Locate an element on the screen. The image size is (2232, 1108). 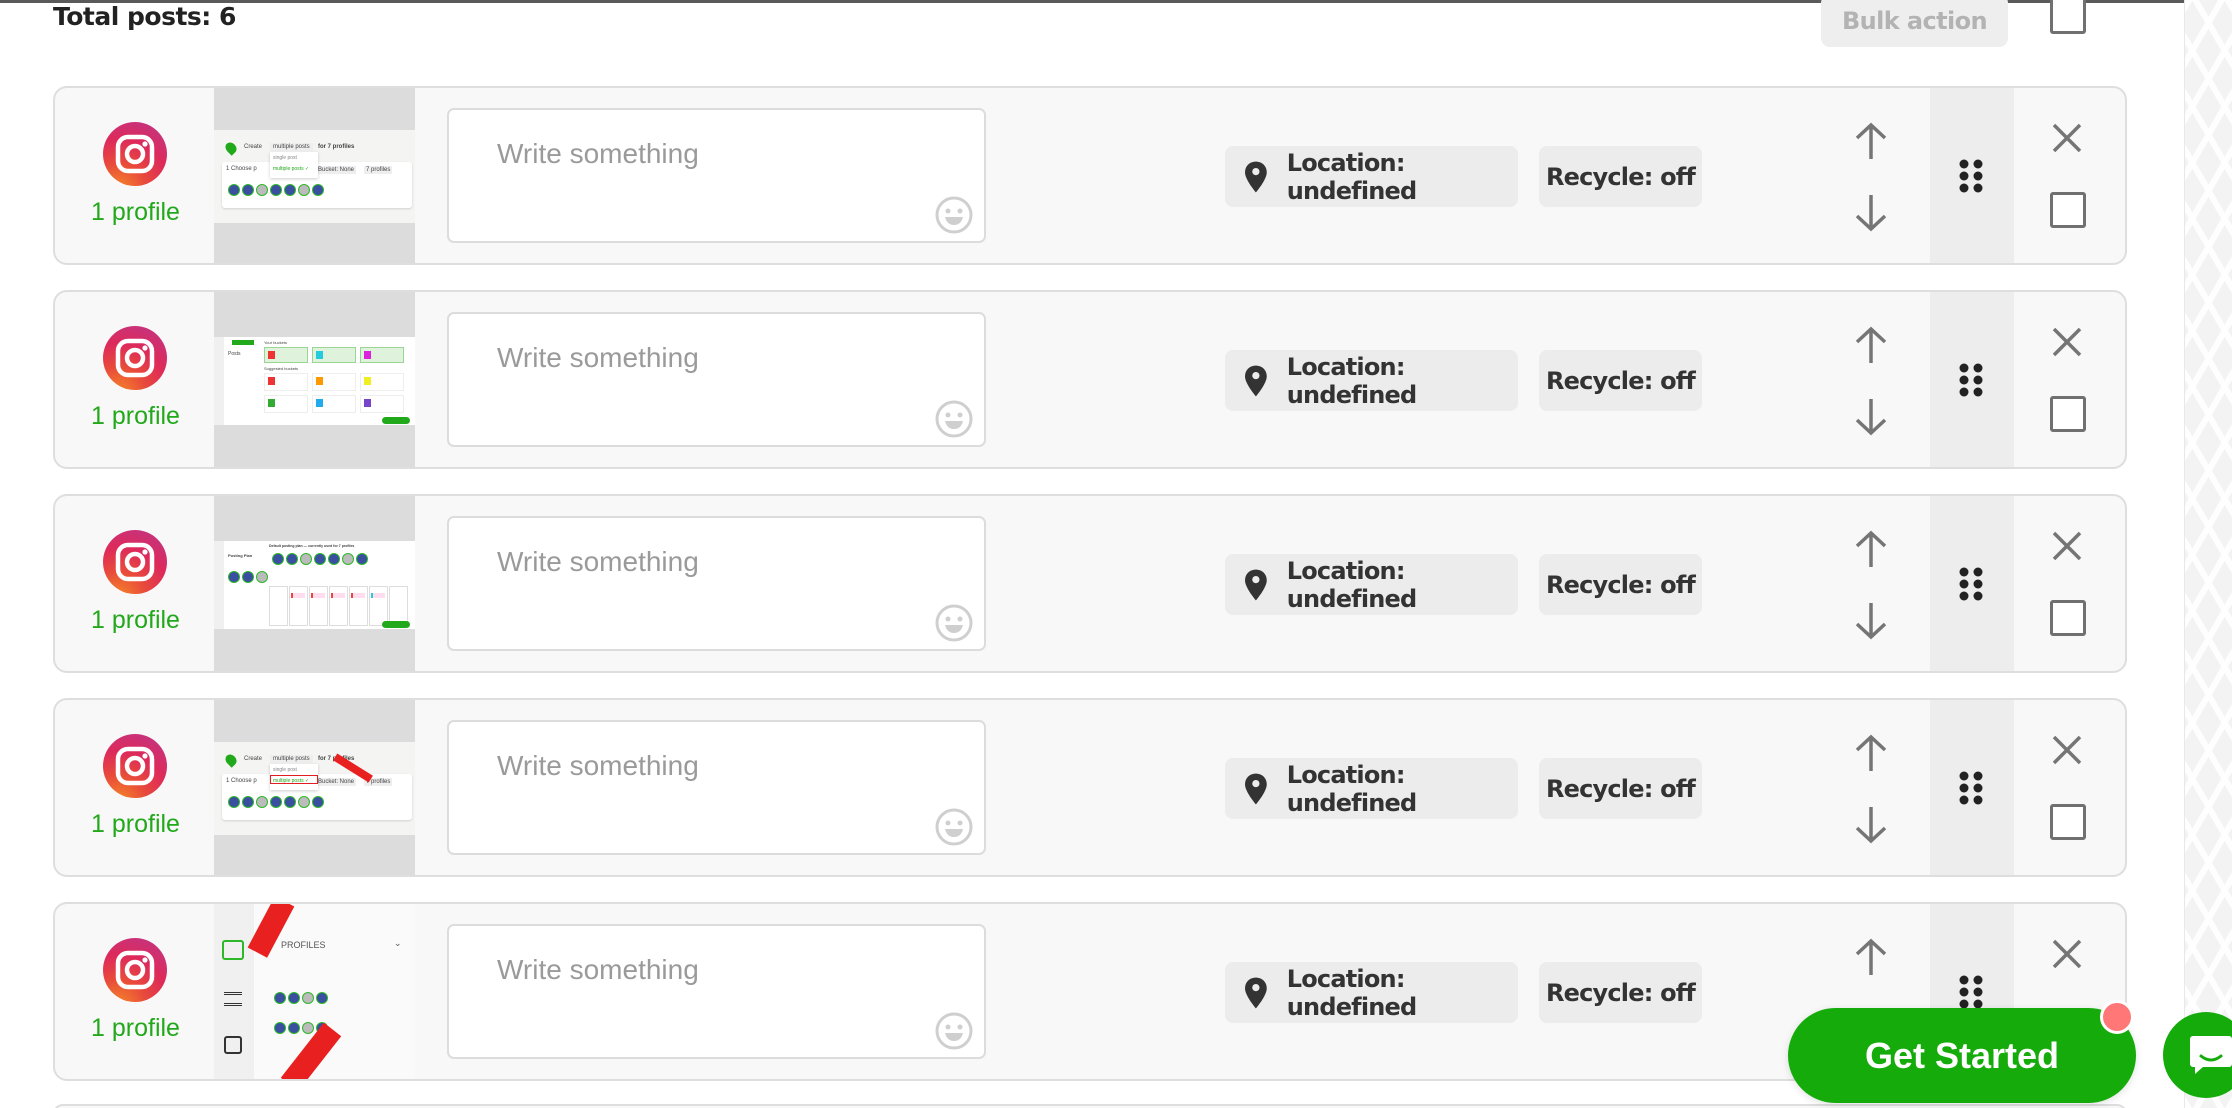
thumbnail-detail: ⌄ is located at coordinates (398, 943).